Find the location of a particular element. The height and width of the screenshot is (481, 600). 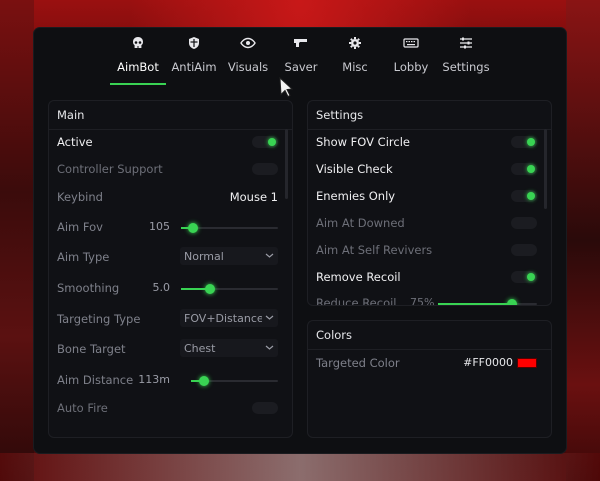

gear-icon is located at coordinates (355, 45).